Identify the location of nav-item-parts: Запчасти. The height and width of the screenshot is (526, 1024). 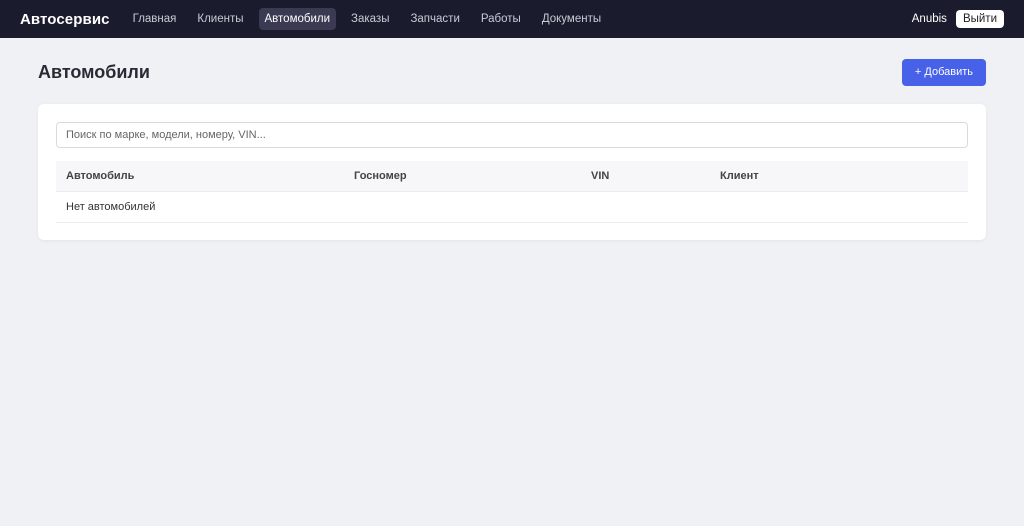
(434, 19).